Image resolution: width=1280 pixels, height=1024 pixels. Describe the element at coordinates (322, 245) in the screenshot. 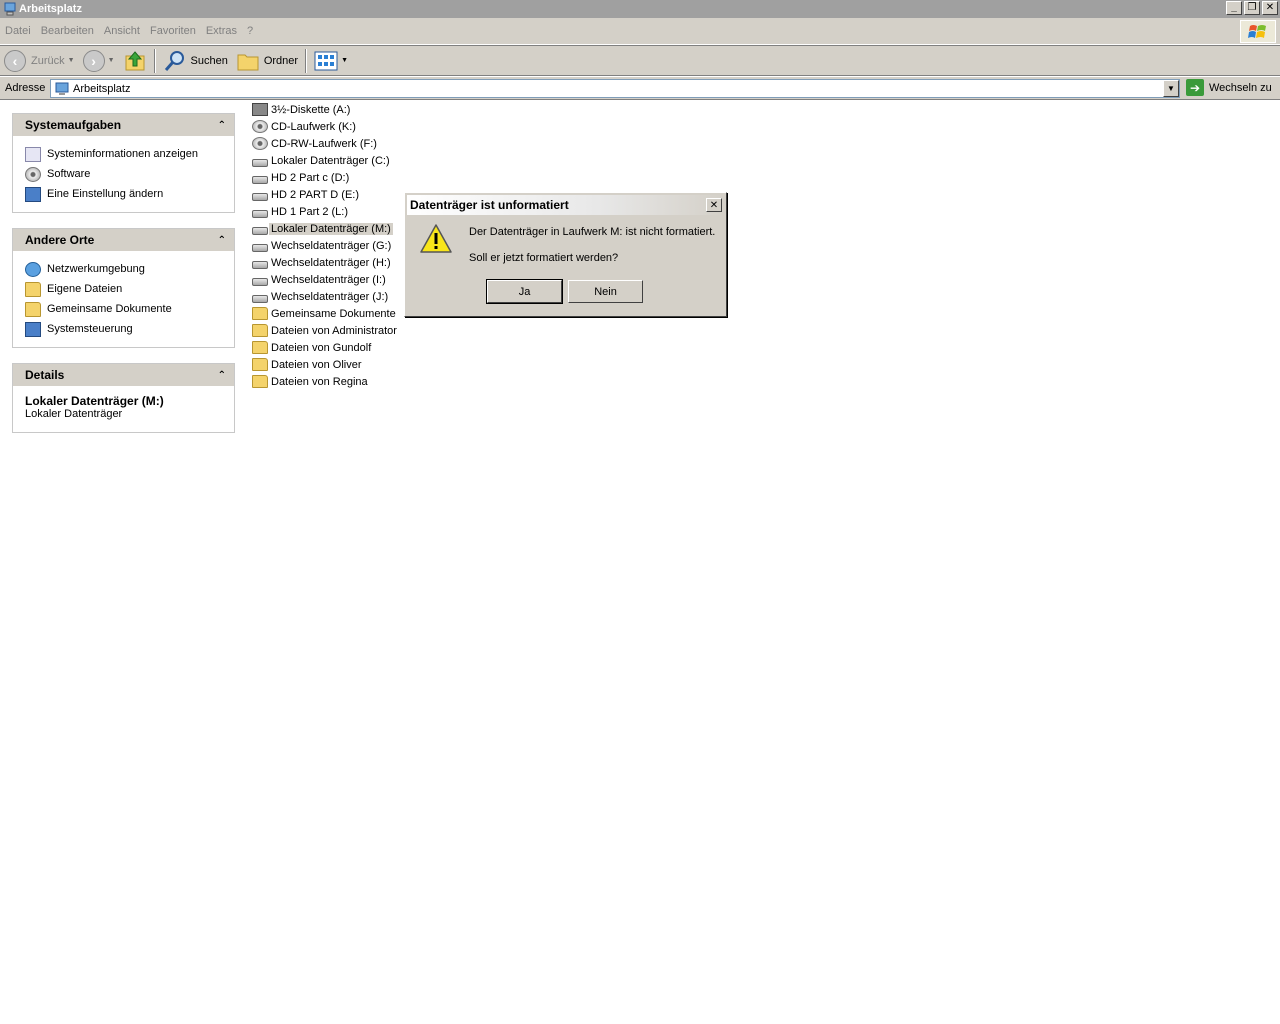

I see `file-item: Wechseldatenträger (G:)` at that location.